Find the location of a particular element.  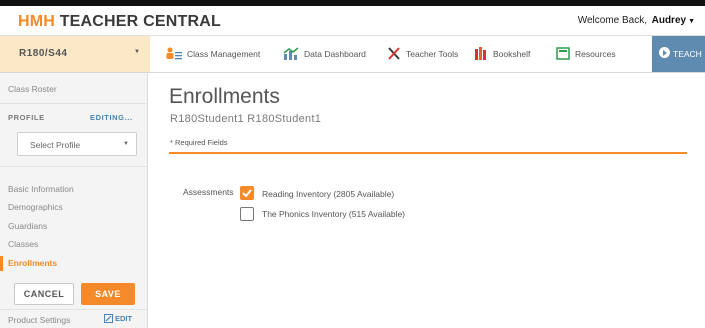

cancel-button: CANCEL is located at coordinates (44, 294).